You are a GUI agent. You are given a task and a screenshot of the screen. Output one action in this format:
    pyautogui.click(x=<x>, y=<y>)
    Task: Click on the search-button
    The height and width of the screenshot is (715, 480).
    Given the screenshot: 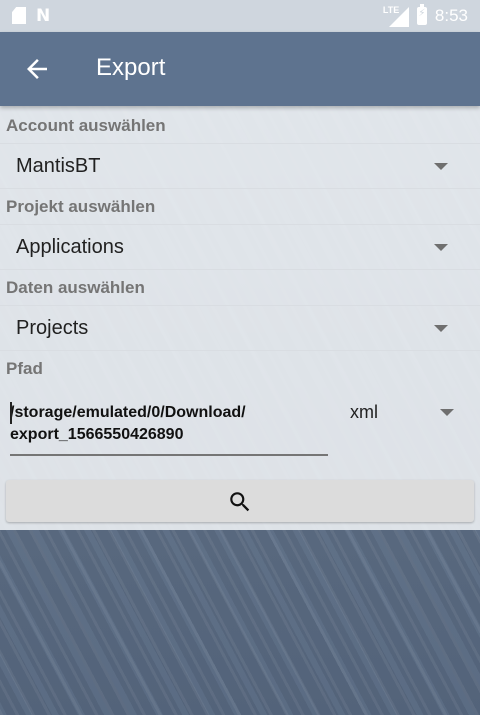 What is the action you would take?
    pyautogui.click(x=240, y=501)
    